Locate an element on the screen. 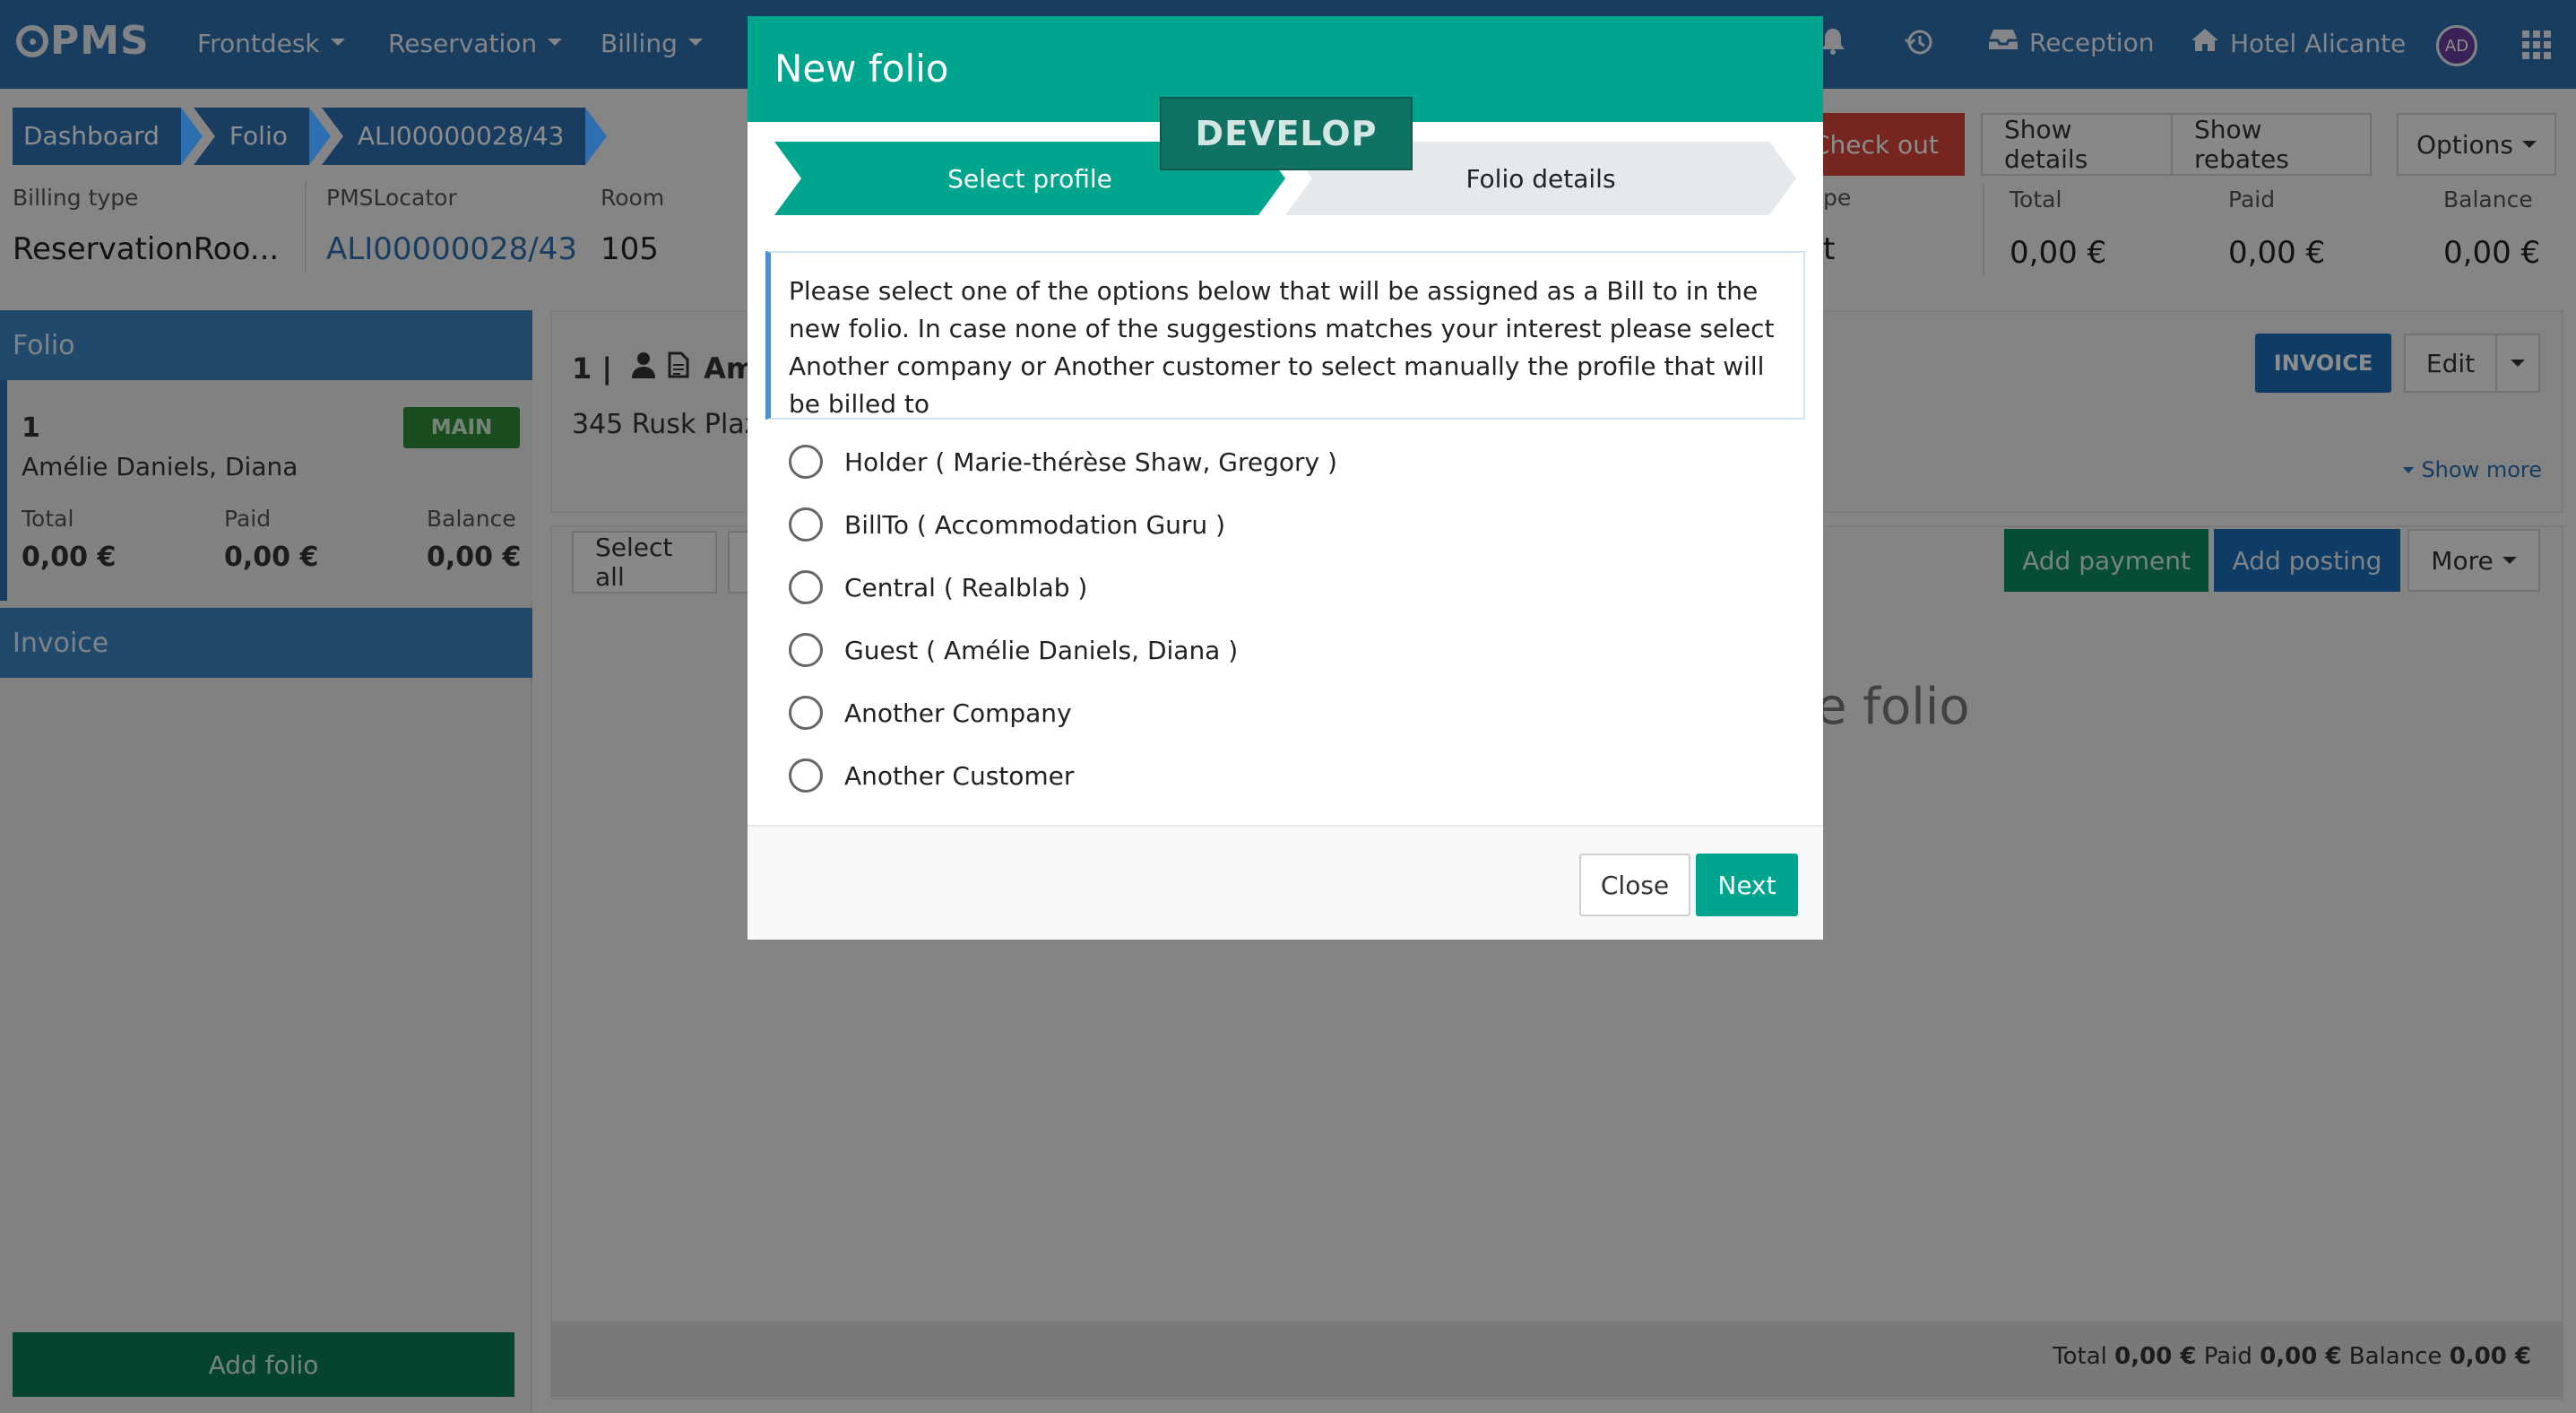 The width and height of the screenshot is (2576, 1413). option-guest: Guest ( Amélie Daniels, Diana ) is located at coordinates (1063, 650).